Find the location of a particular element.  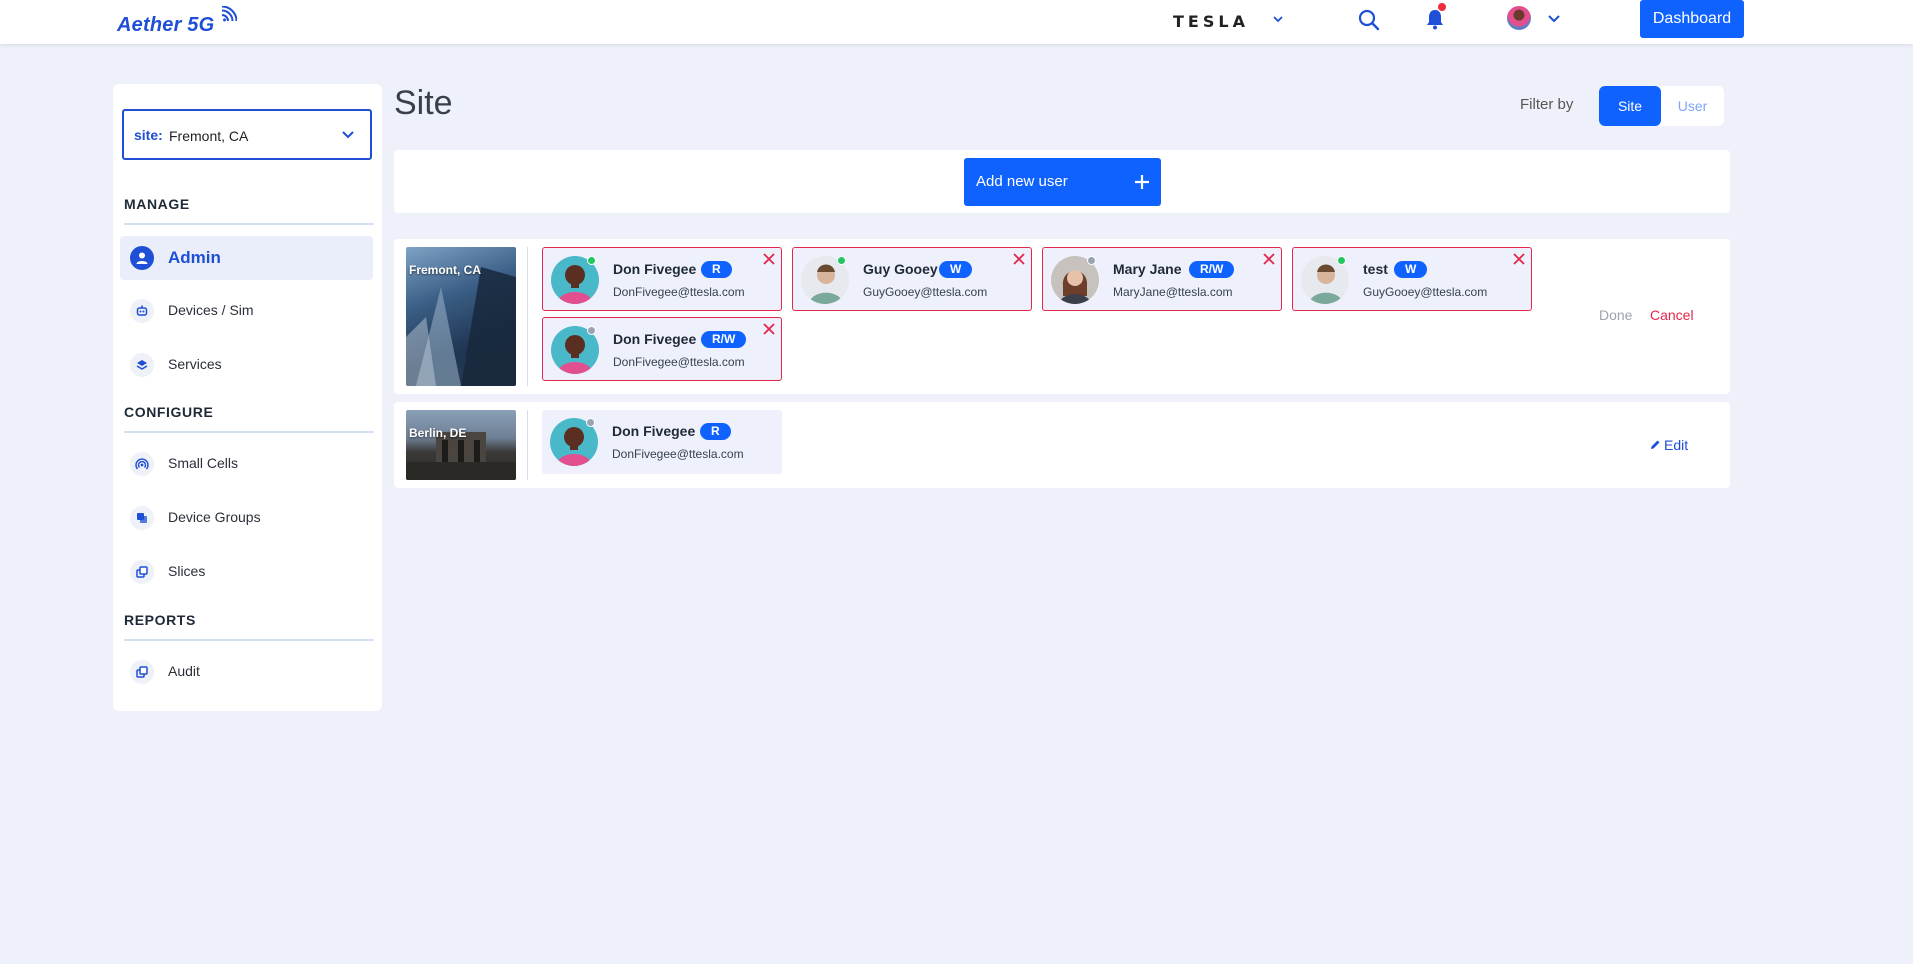

user-name: Mary Jane is located at coordinates (1147, 269).